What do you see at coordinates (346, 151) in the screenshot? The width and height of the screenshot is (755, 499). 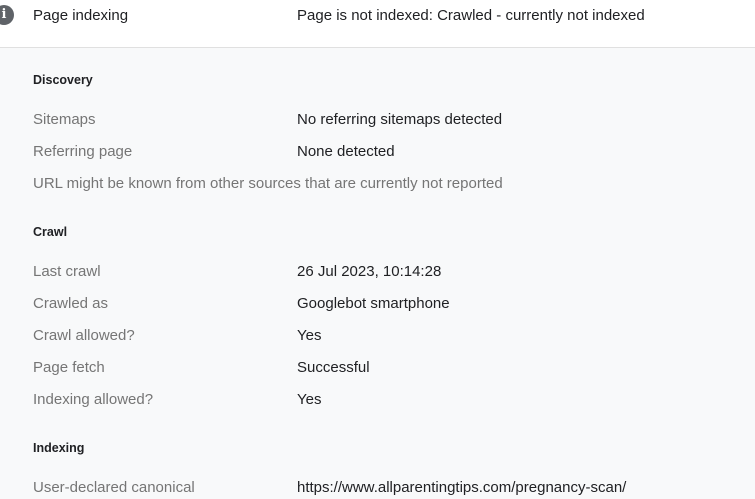 I see `referring-page-value: None detected` at bounding box center [346, 151].